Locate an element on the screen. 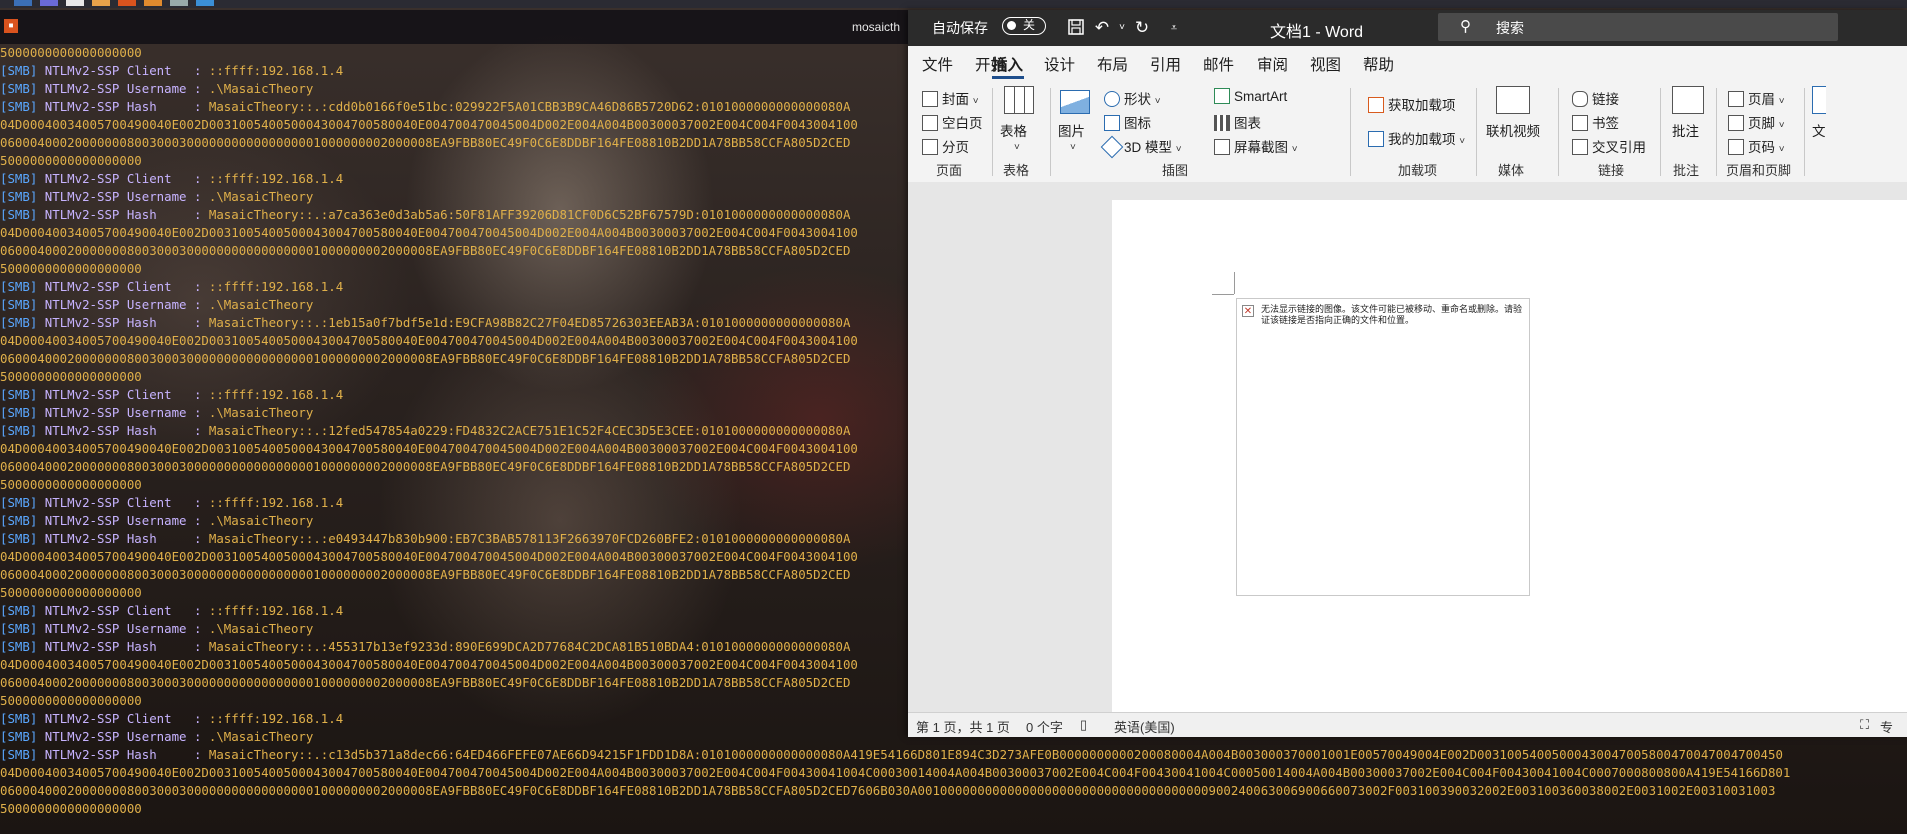 The image size is (1907, 834). tab-references: 引用 is located at coordinates (1165, 64).